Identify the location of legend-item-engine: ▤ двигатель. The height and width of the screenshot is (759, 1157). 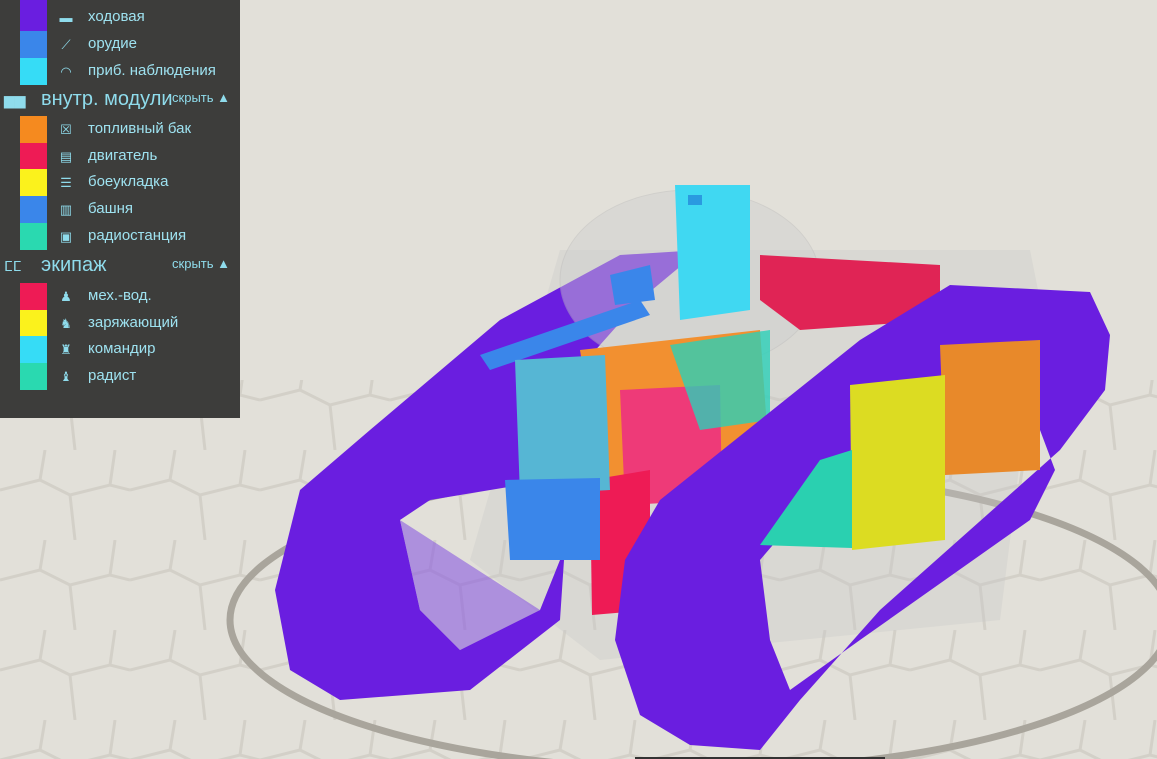
(127, 156).